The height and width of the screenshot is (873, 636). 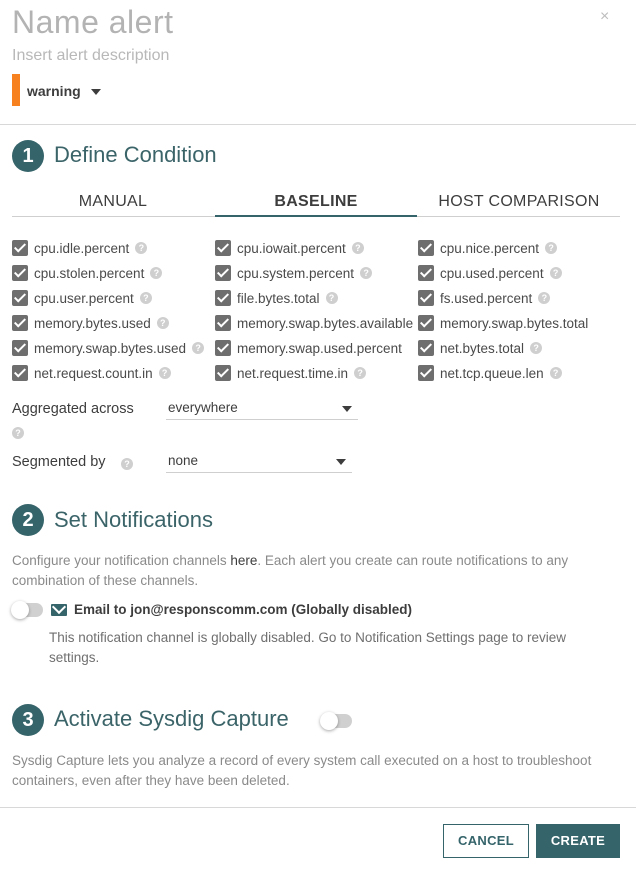 I want to click on metric-label: memory.swap.used.percent, so click(x=319, y=348).